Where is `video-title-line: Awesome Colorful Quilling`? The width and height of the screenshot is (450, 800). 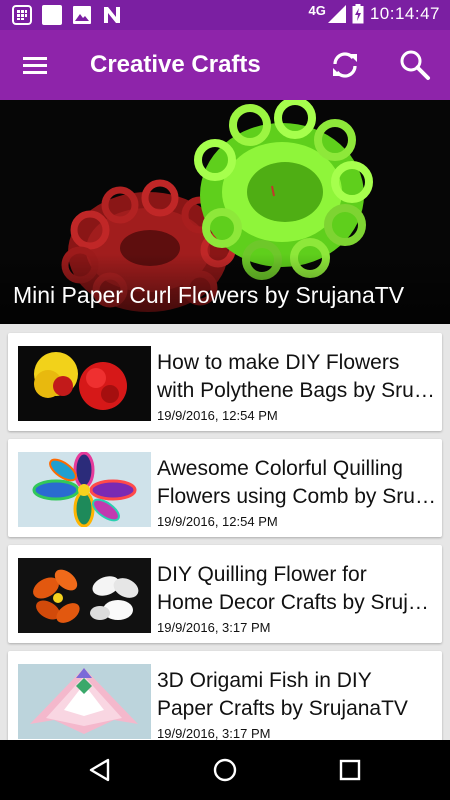 video-title-line: Awesome Colorful Quilling is located at coordinates (280, 468).